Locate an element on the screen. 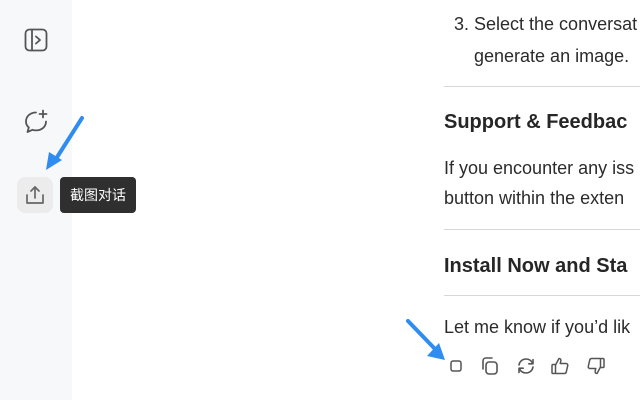  list-text-line-1: Select the conversat is located at coordinates (556, 24).